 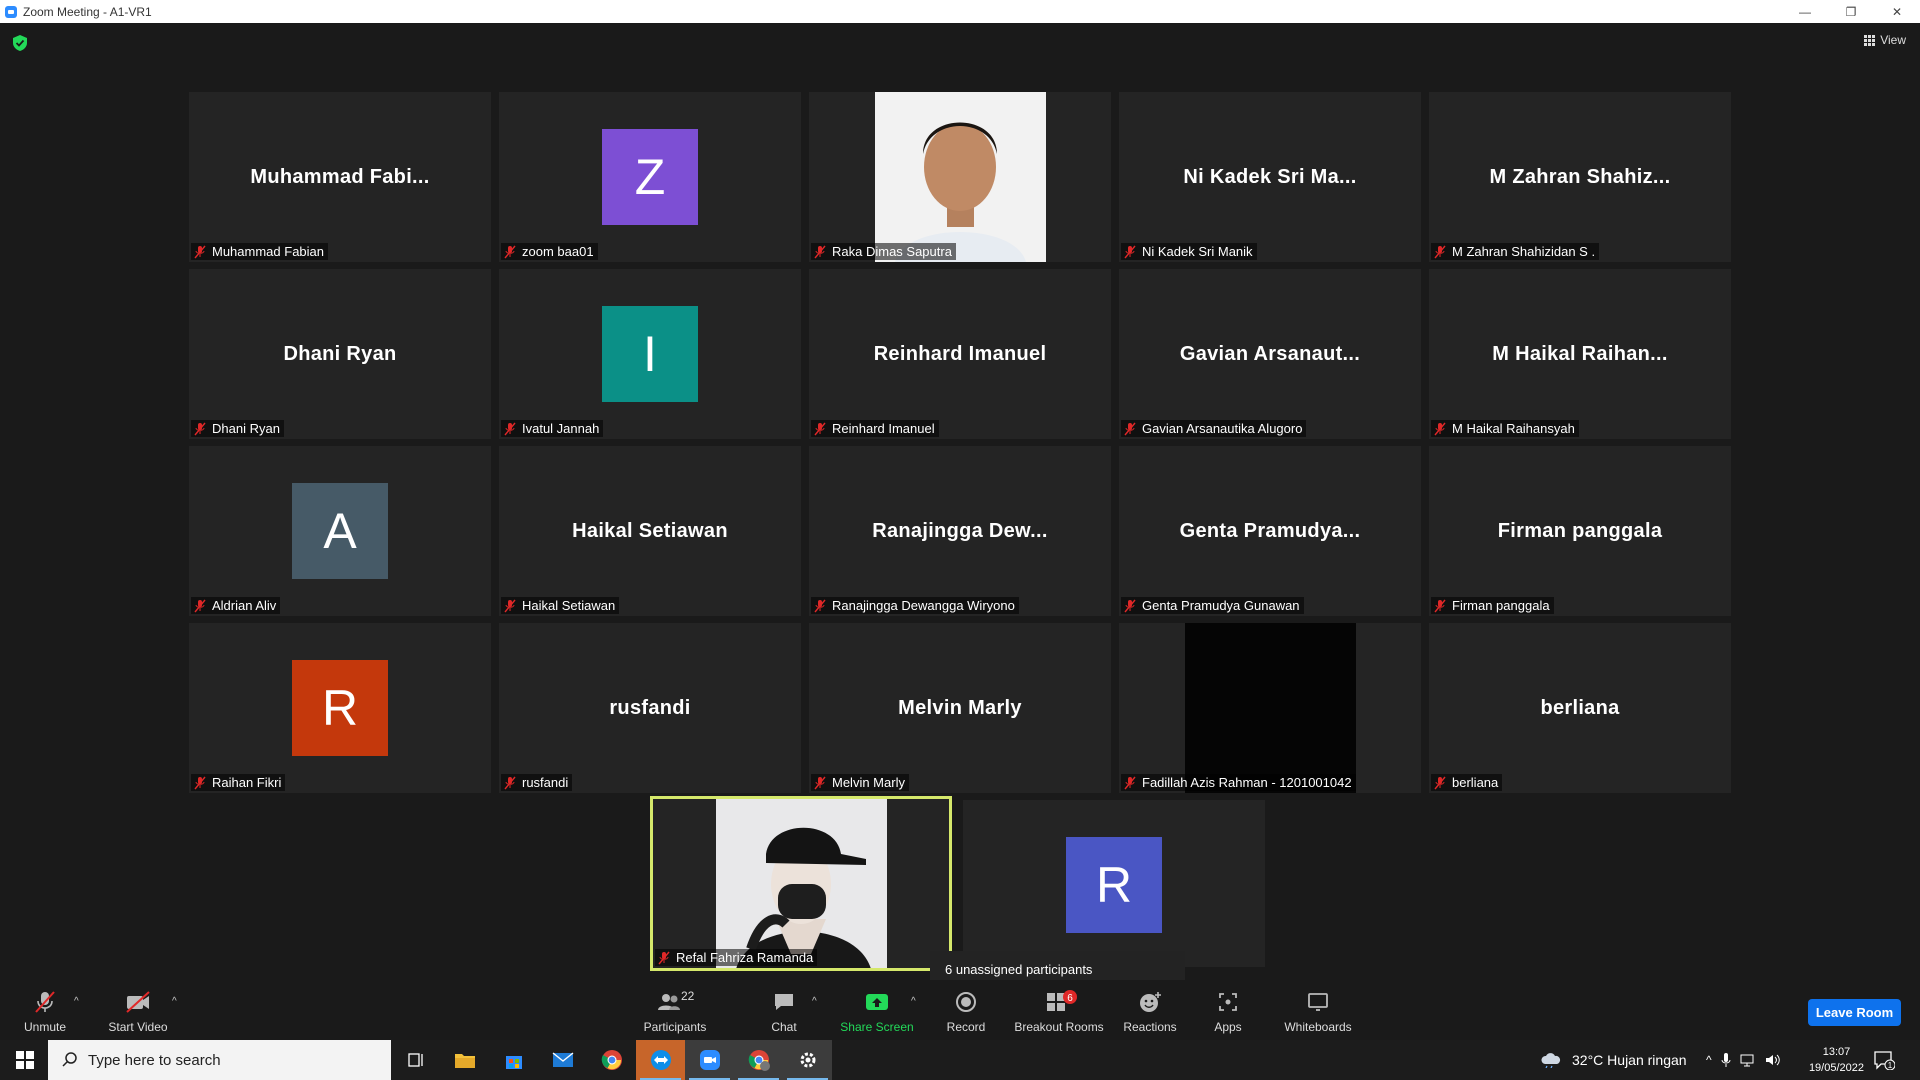 What do you see at coordinates (1551, 1060) in the screenshot?
I see `rain-cloud-icon` at bounding box center [1551, 1060].